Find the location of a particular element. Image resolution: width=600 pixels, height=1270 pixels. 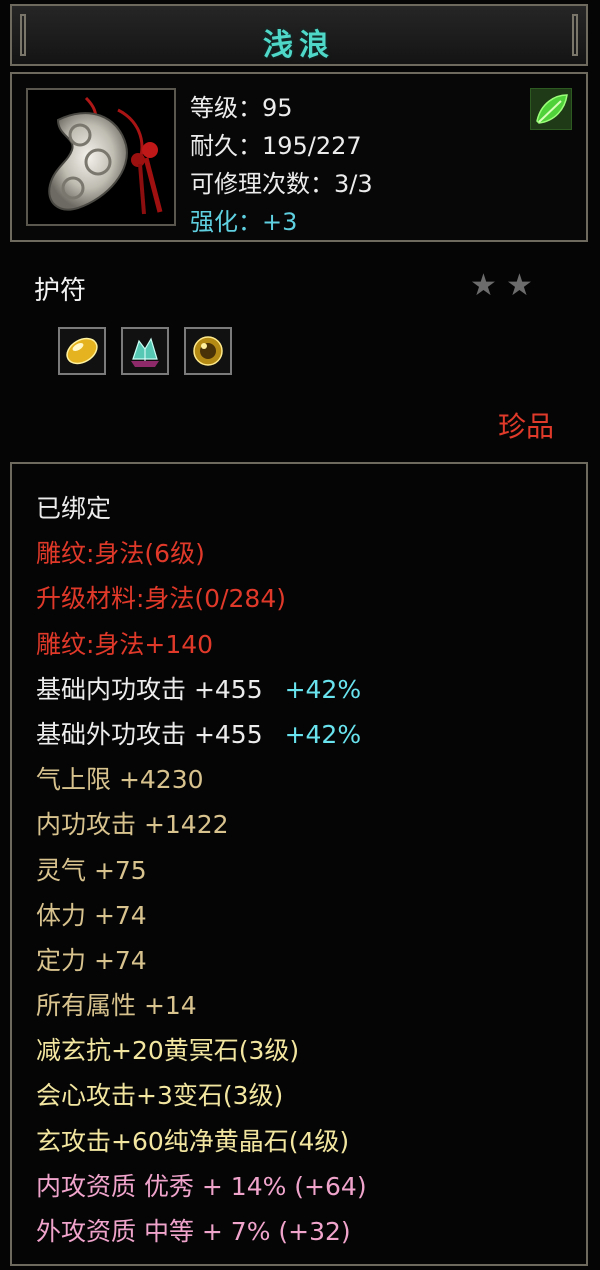

item-enhance-level: 强化：+3 is located at coordinates (244, 222).